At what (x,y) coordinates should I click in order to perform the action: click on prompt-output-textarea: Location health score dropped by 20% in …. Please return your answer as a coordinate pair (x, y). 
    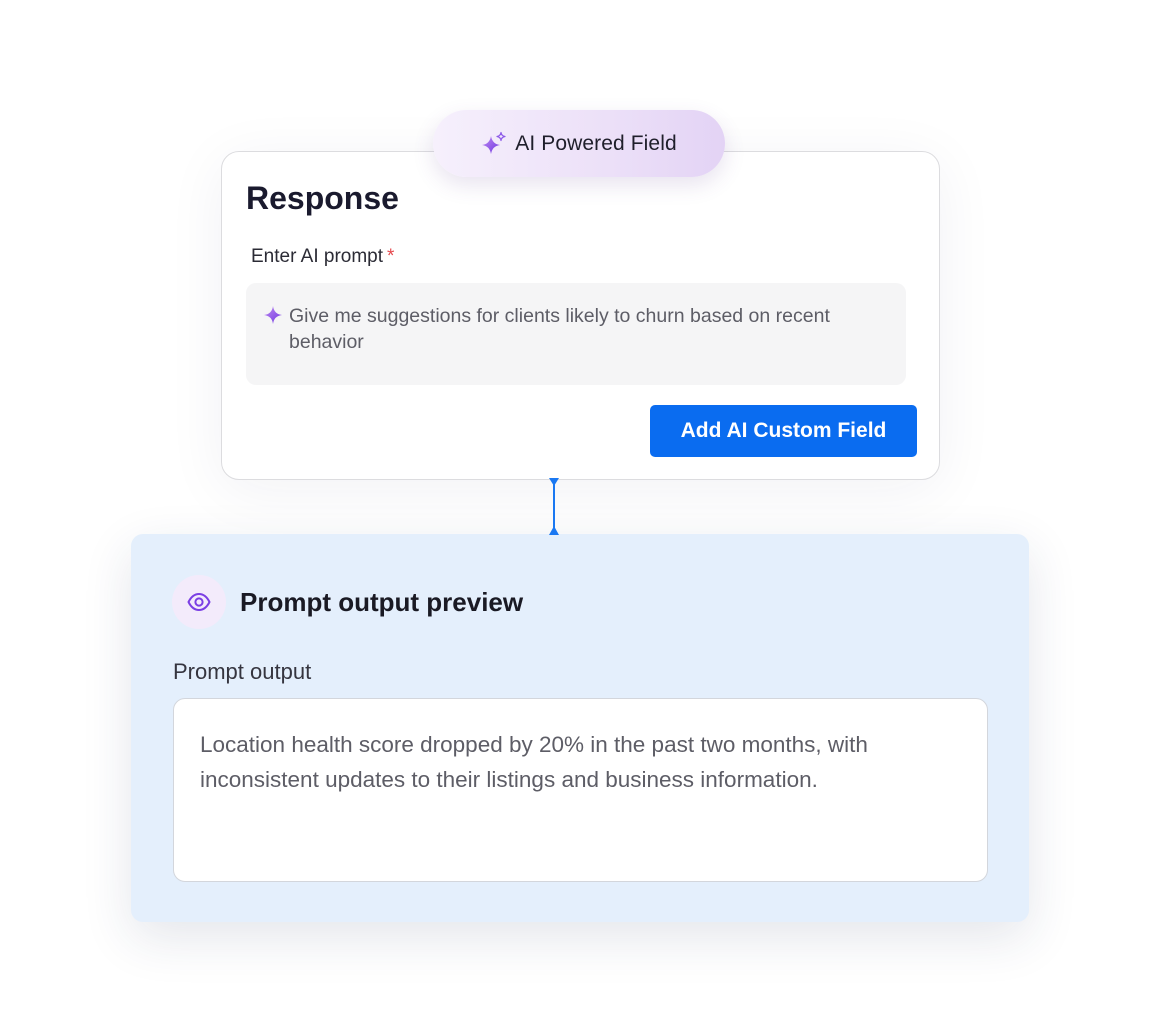
    Looking at the image, I should click on (580, 790).